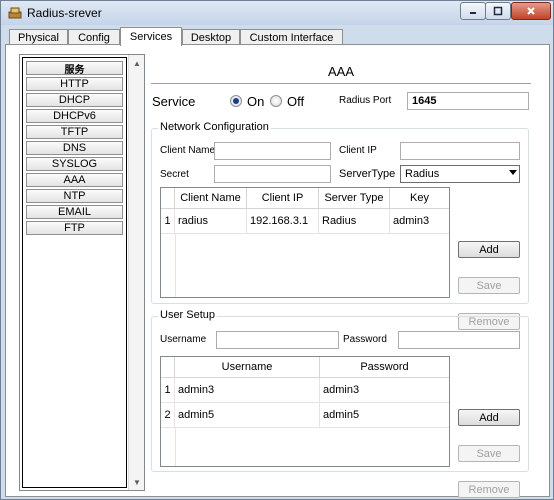  I want to click on scroll-up-arrow-icon: ▲, so click(137, 63).